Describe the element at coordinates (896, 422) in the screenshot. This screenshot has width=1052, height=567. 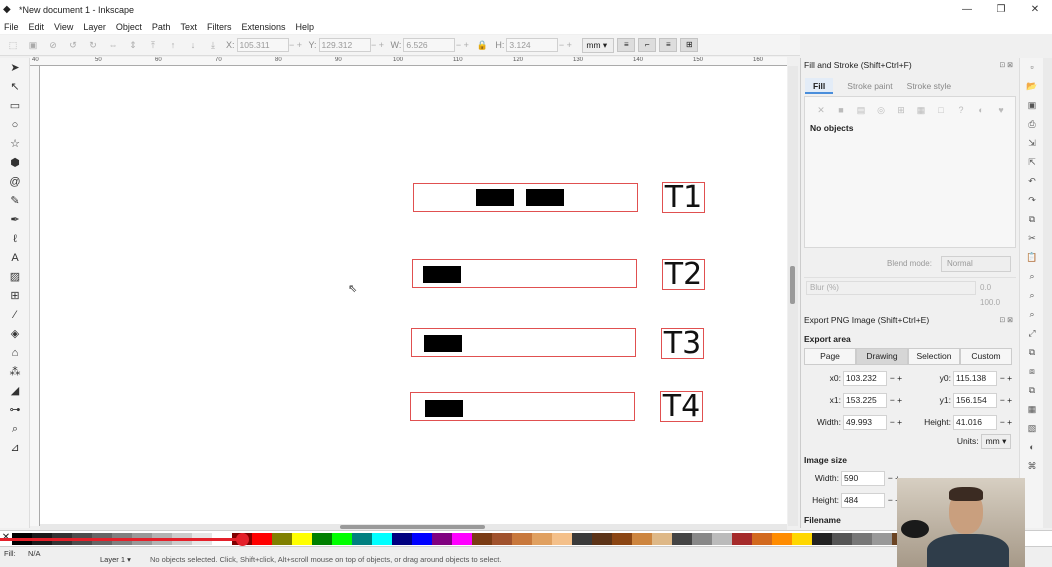
I see `export-width-stepper: − +` at that location.